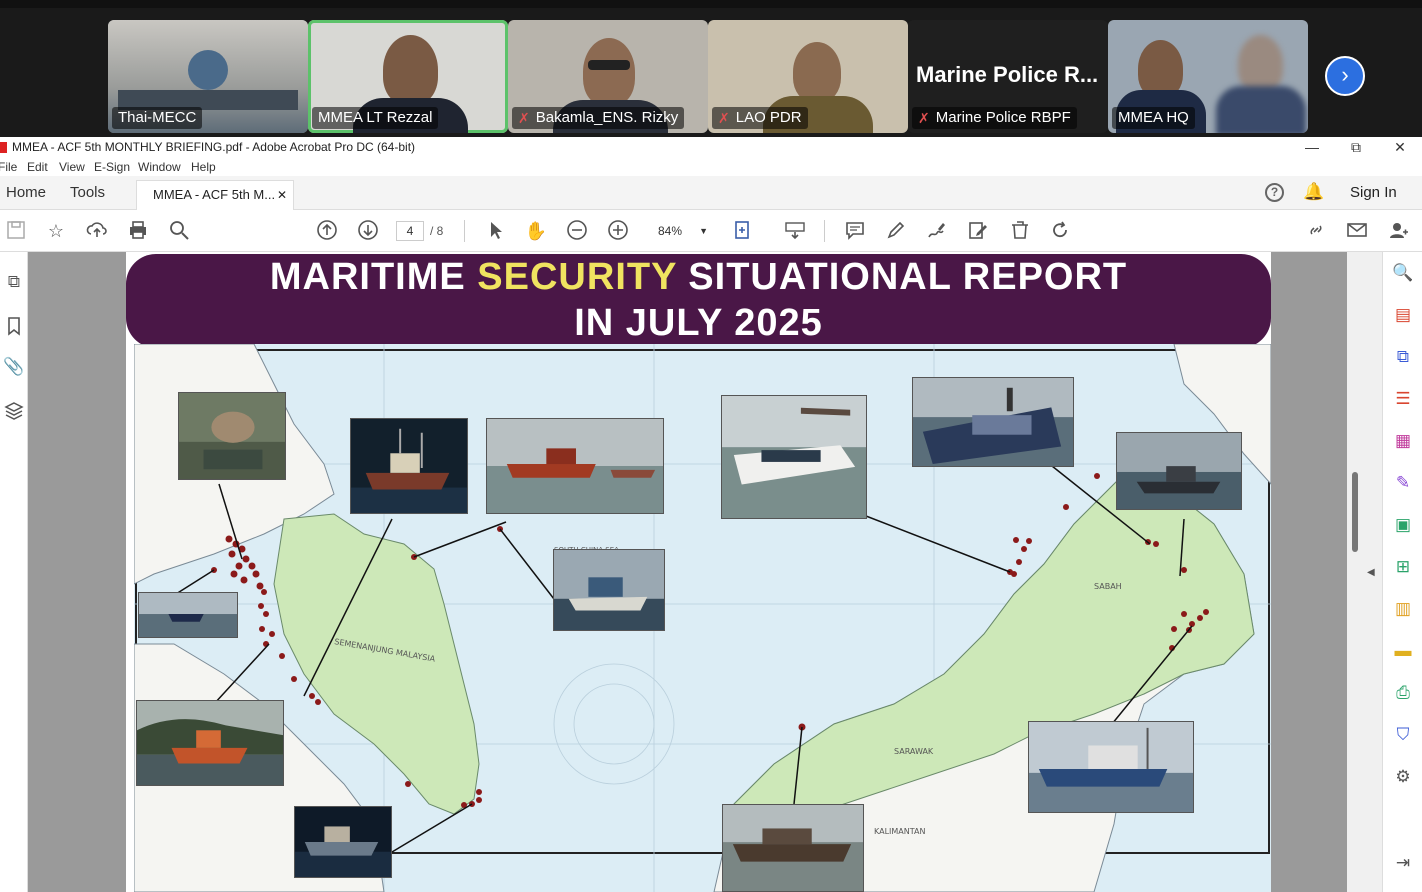 This screenshot has width=1422, height=892. What do you see at coordinates (1398, 231) in the screenshot?
I see `add-user-icon` at bounding box center [1398, 231].